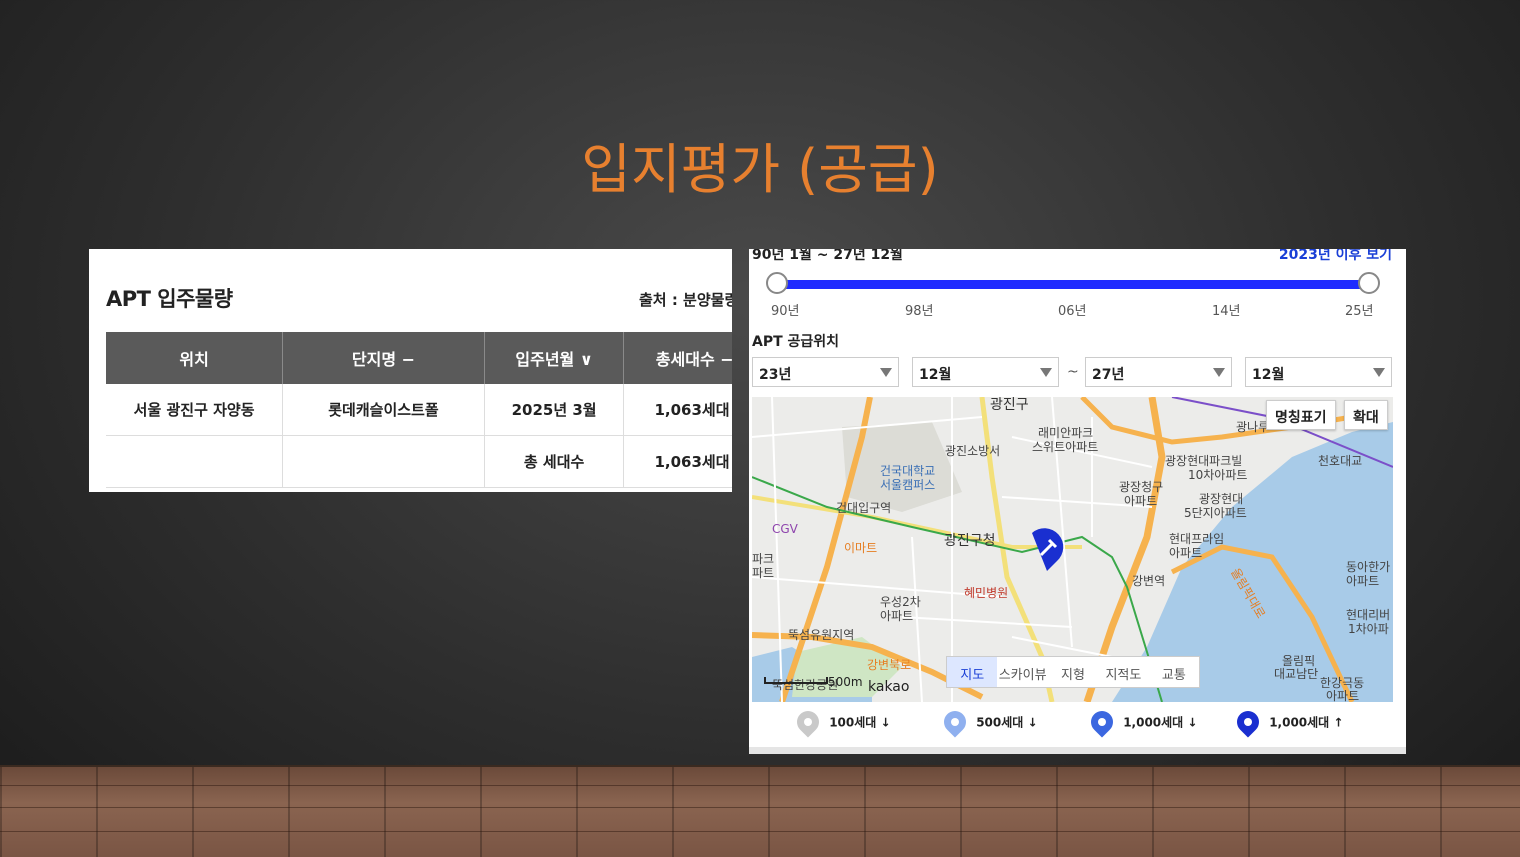 Image resolution: width=1520 pixels, height=857 pixels. What do you see at coordinates (1108, 375) in the screenshot?
I see `to-year-value: 27년` at bounding box center [1108, 375].